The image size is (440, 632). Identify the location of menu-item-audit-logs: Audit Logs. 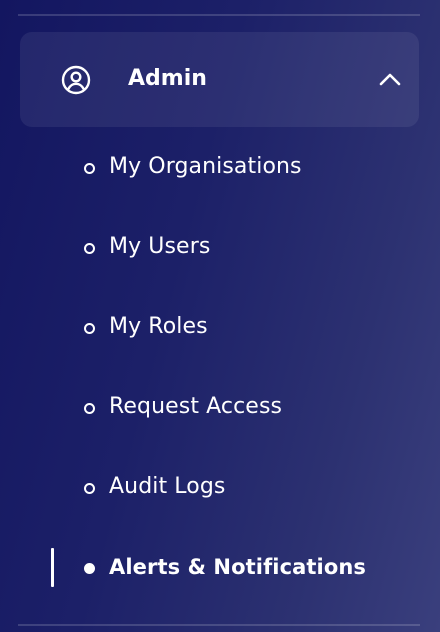
(240, 488).